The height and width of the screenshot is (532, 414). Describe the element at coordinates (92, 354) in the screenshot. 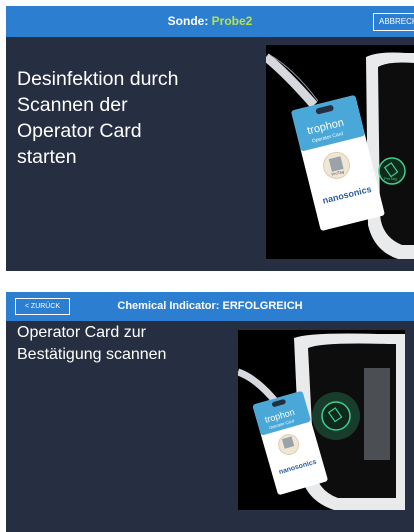

I see `instruction-line: Bestätigung scannen` at that location.